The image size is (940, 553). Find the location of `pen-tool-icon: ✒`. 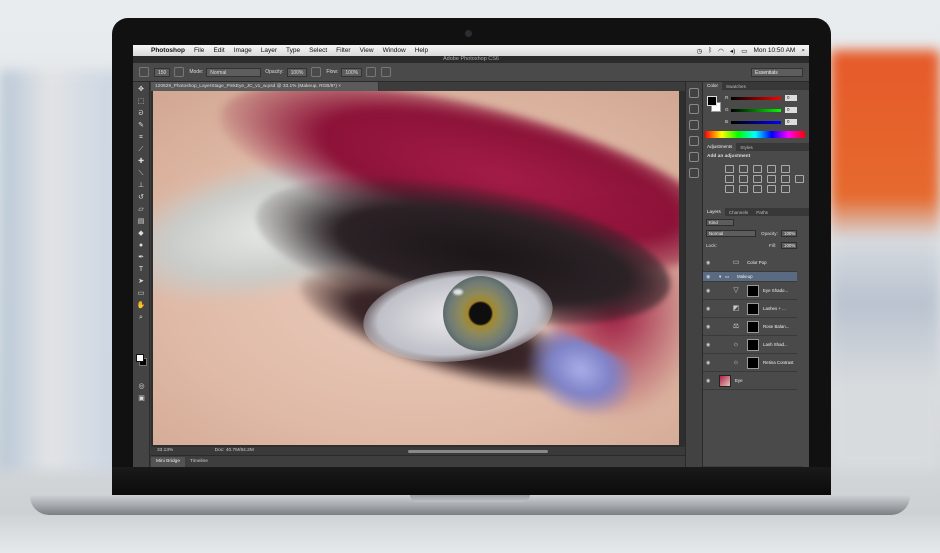

pen-tool-icon: ✒ is located at coordinates (141, 257).